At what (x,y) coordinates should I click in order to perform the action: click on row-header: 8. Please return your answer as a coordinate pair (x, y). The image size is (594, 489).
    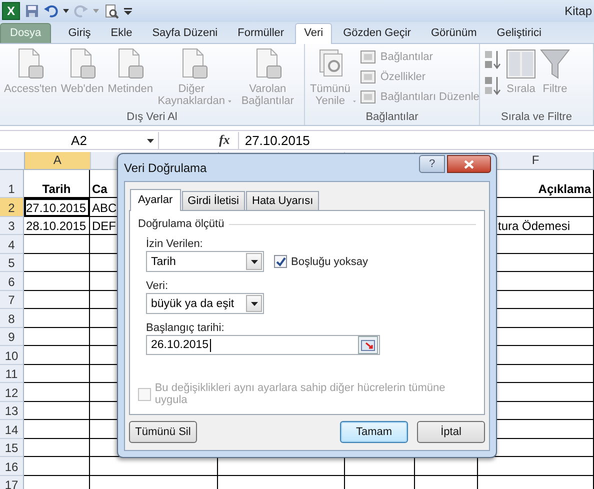
    Looking at the image, I should click on (12, 318).